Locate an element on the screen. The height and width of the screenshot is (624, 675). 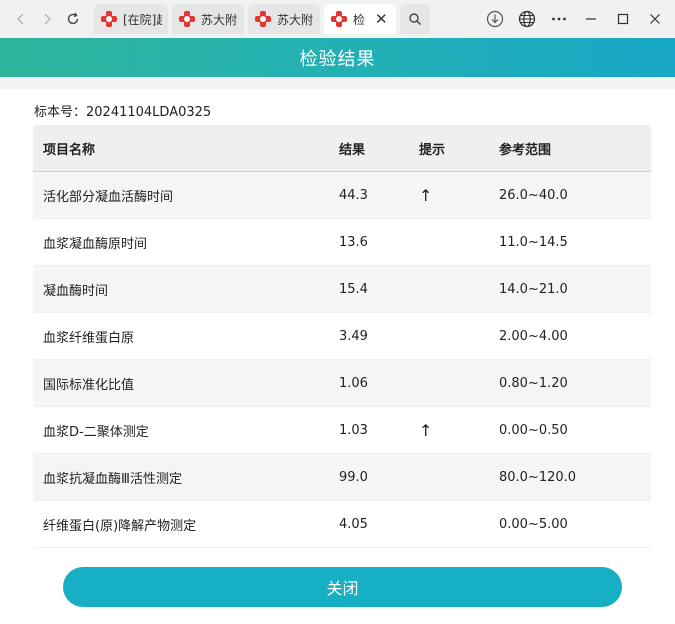
table-row: 血浆凝血酶原时间 13.6 11.0~14.5 is located at coordinates (342, 242).